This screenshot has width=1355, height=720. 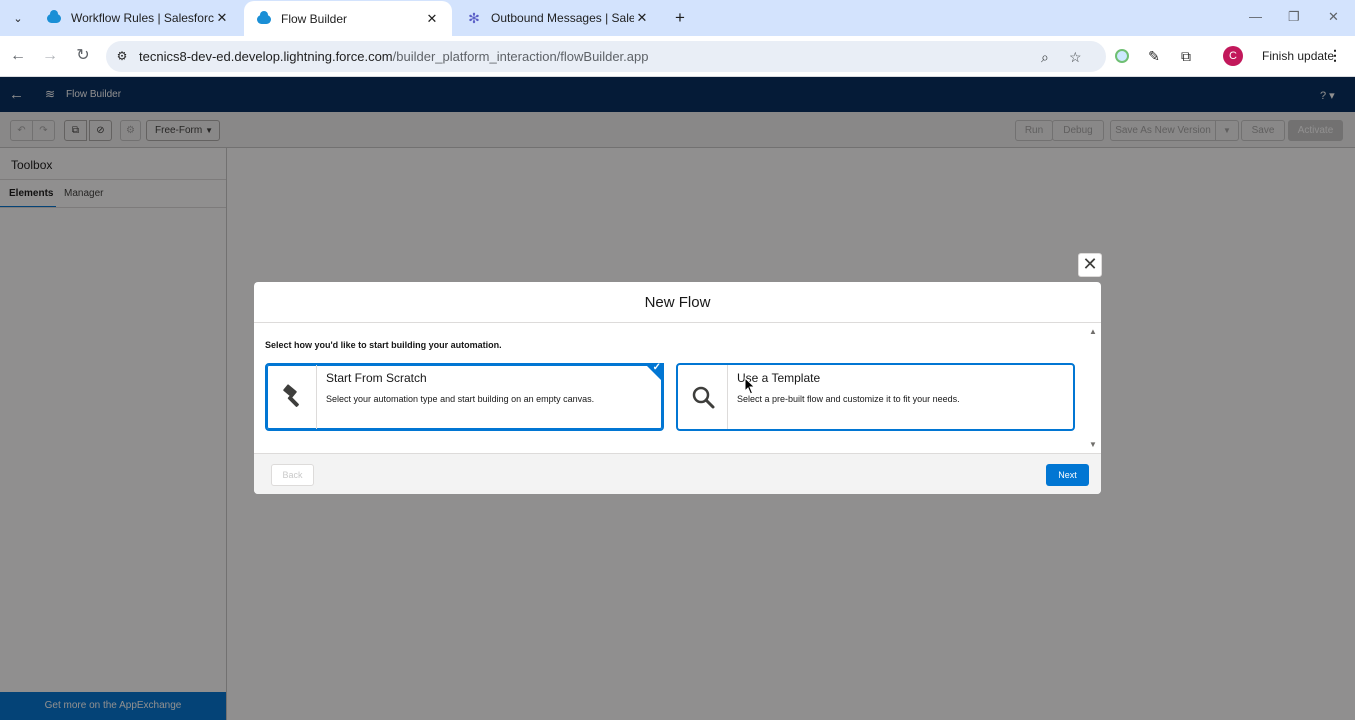 What do you see at coordinates (1186, 56) in the screenshot?
I see `puzzle-extensions-icon: ⧉` at bounding box center [1186, 56].